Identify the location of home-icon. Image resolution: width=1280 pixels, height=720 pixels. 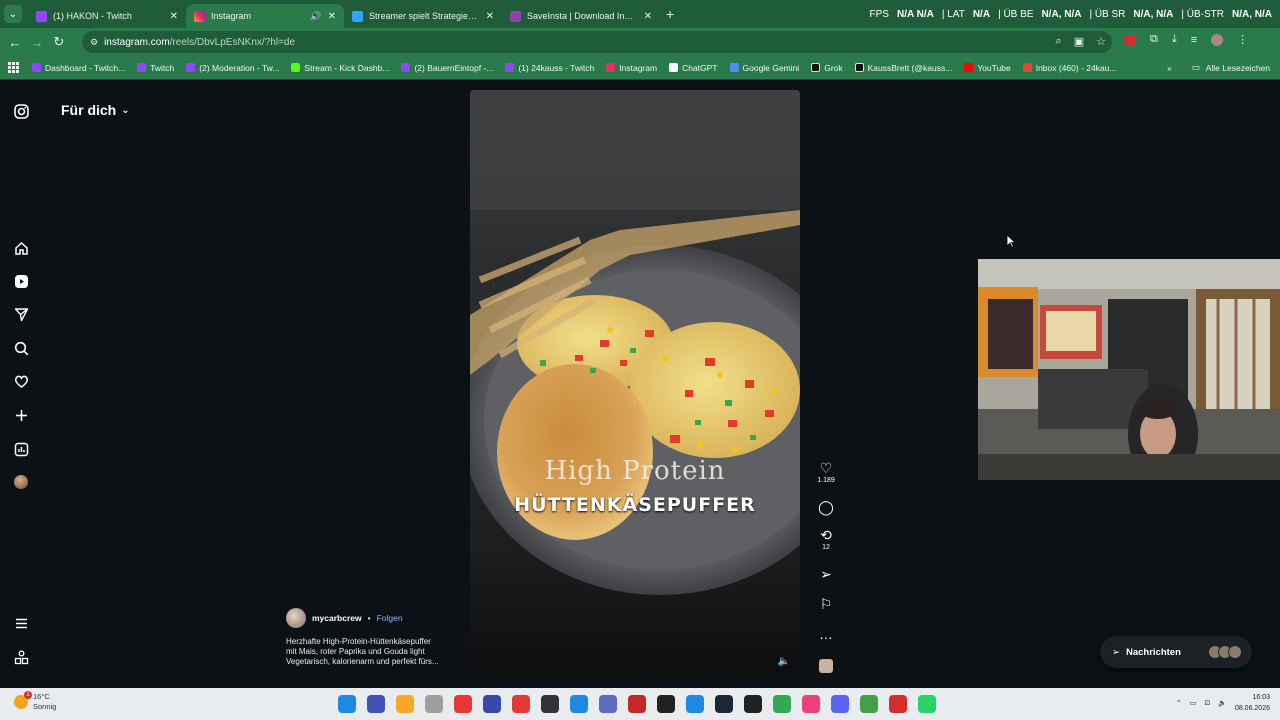
(21, 248).